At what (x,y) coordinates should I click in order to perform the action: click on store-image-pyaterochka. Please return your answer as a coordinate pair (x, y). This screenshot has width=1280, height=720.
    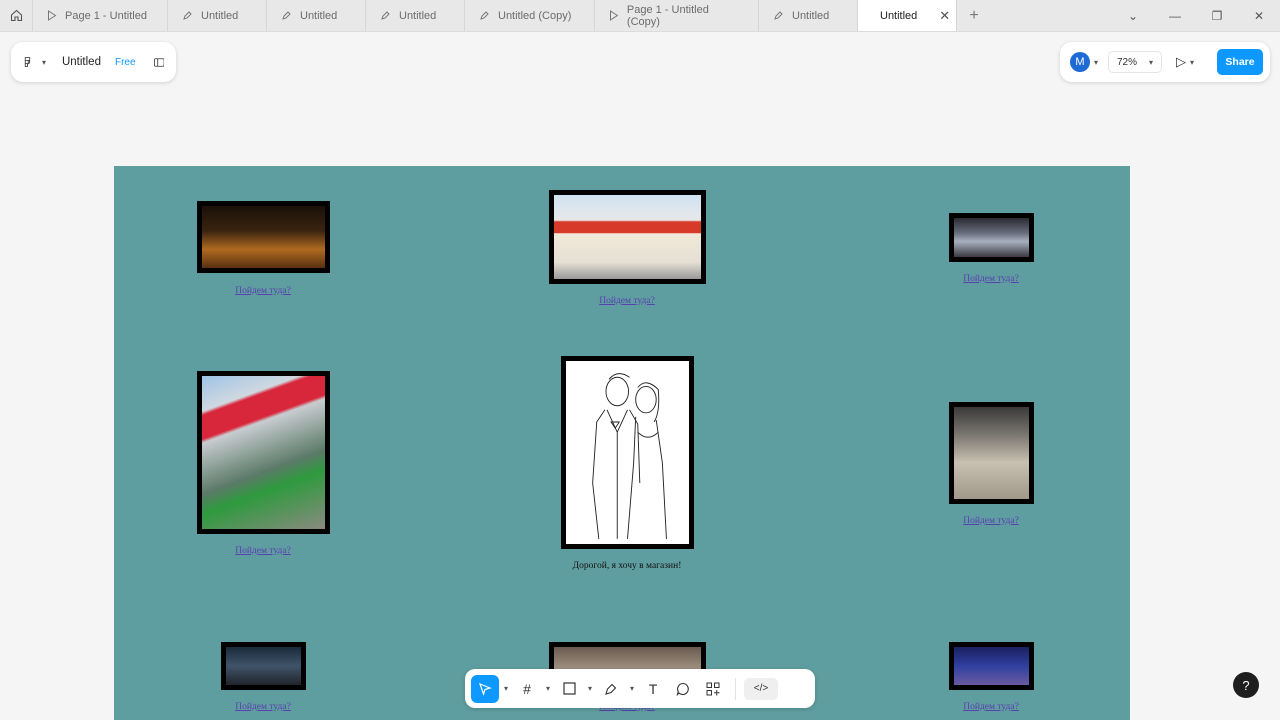
    Looking at the image, I should click on (263, 452).